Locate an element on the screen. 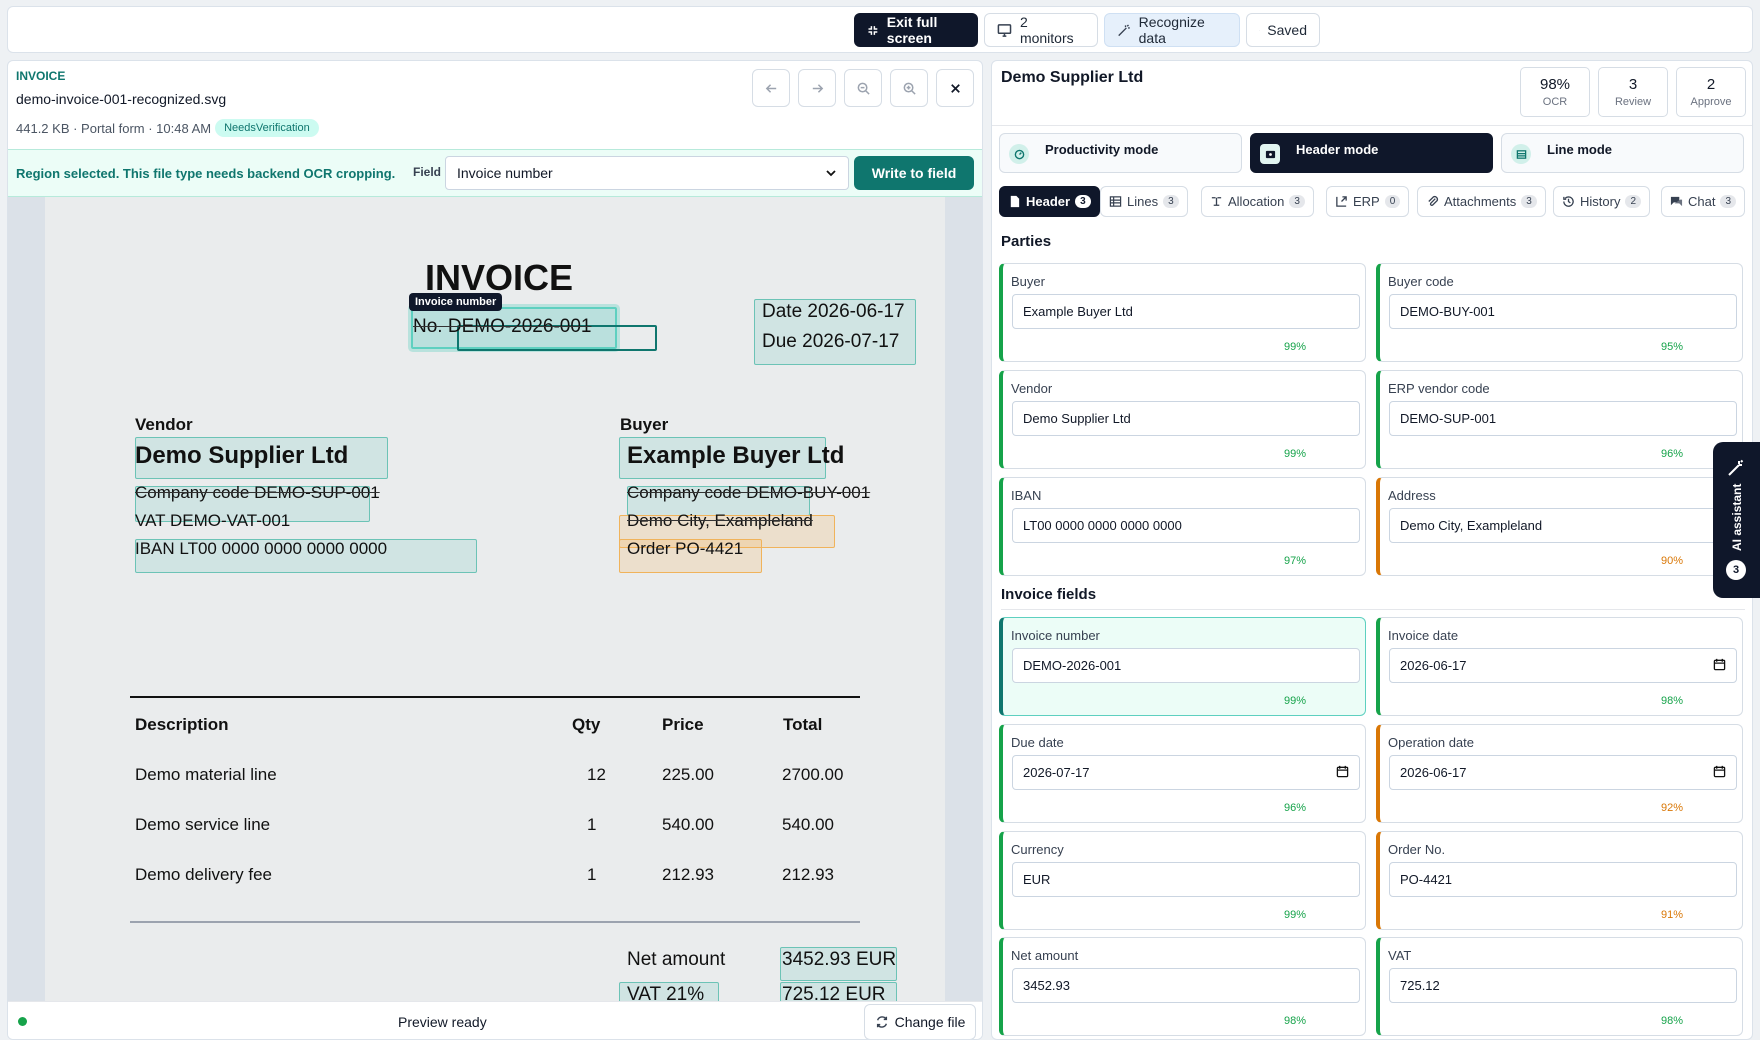 Image resolution: width=1760 pixels, height=1040 pixels. col-description: Description is located at coordinates (182, 724).